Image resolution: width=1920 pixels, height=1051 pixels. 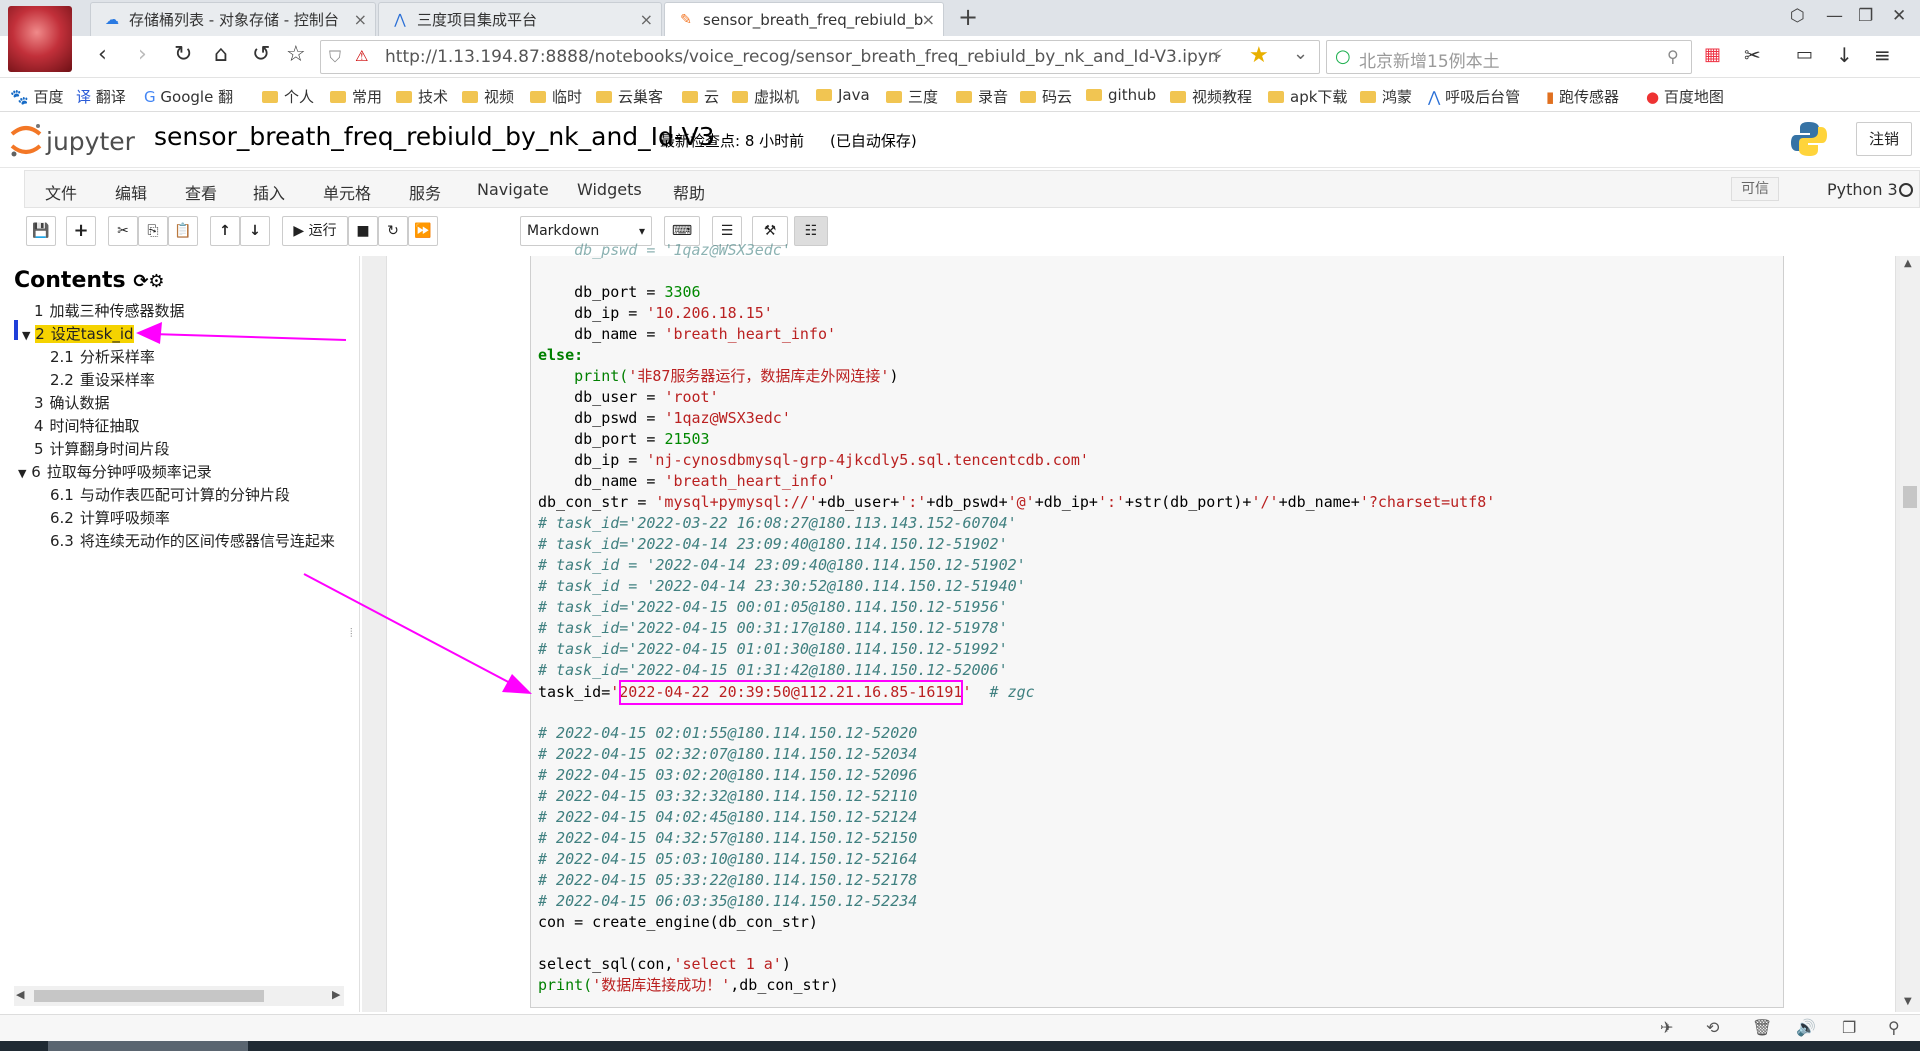 I want to click on scroll-up-icon: ▲, so click(x=1908, y=263).